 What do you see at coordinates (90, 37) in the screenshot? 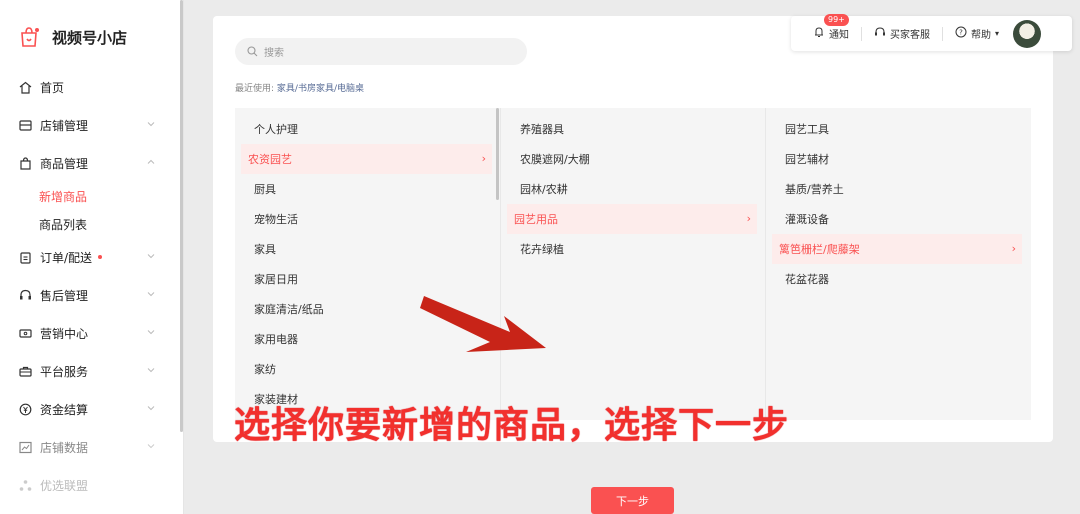
I see `brand-name: 视频号小店` at bounding box center [90, 37].